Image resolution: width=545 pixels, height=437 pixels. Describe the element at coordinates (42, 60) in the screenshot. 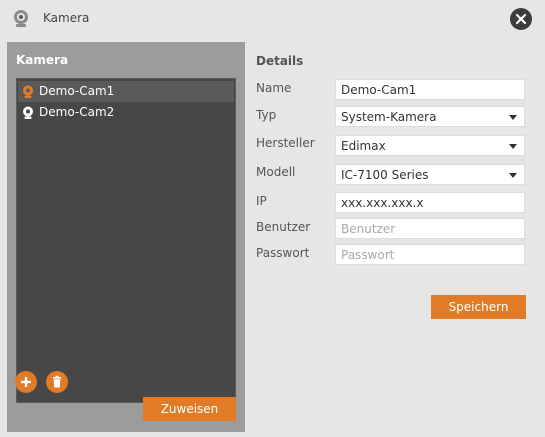

I see `camera-panel-title: Kamera` at that location.